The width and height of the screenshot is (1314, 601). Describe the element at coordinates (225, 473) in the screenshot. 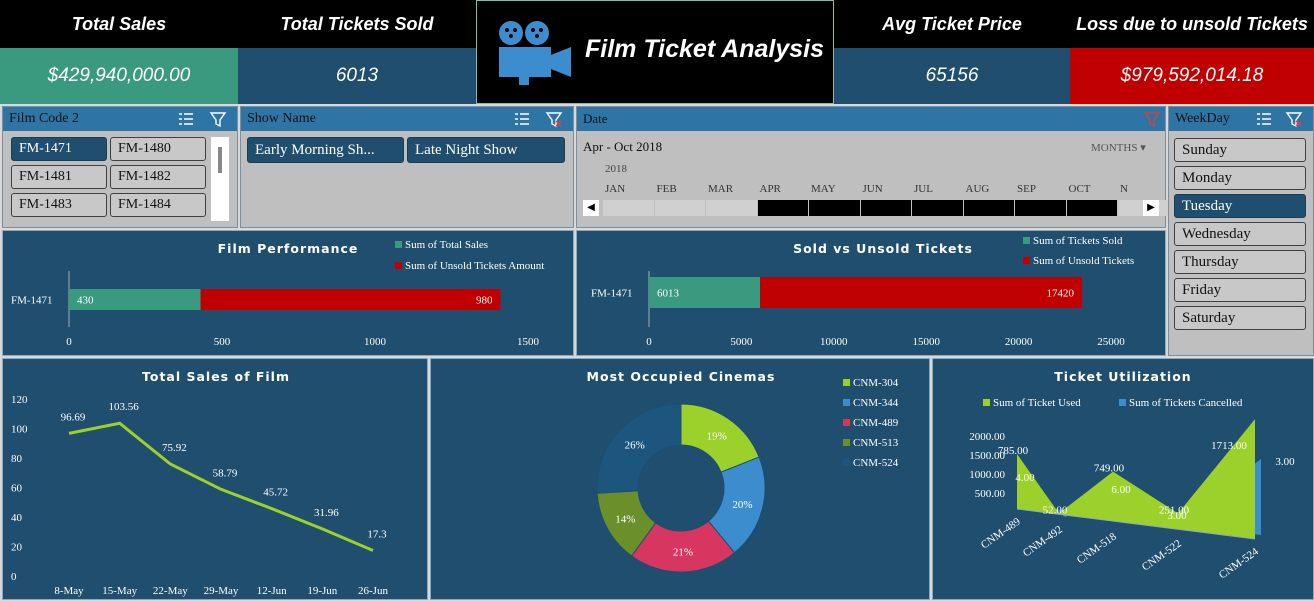

I see `data-label: 58.79` at that location.